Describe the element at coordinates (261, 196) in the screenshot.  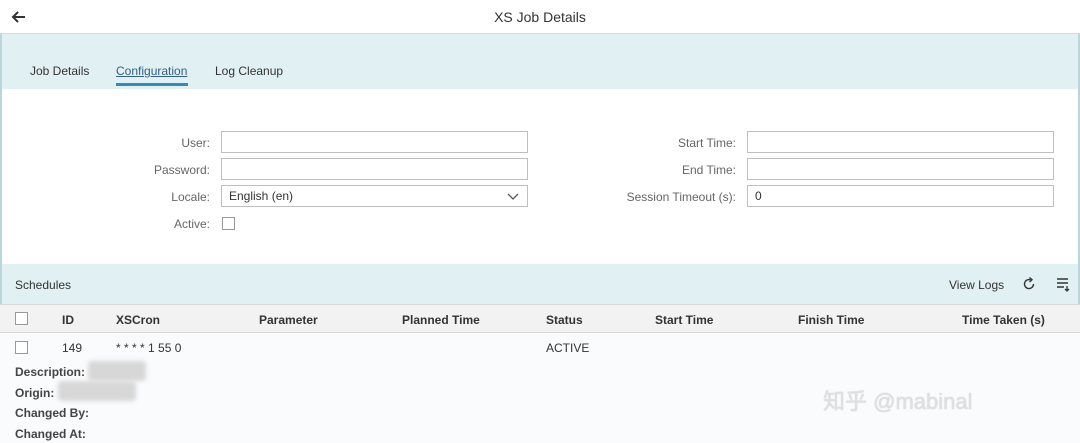
I see `locale-selected-value: English (en)` at that location.